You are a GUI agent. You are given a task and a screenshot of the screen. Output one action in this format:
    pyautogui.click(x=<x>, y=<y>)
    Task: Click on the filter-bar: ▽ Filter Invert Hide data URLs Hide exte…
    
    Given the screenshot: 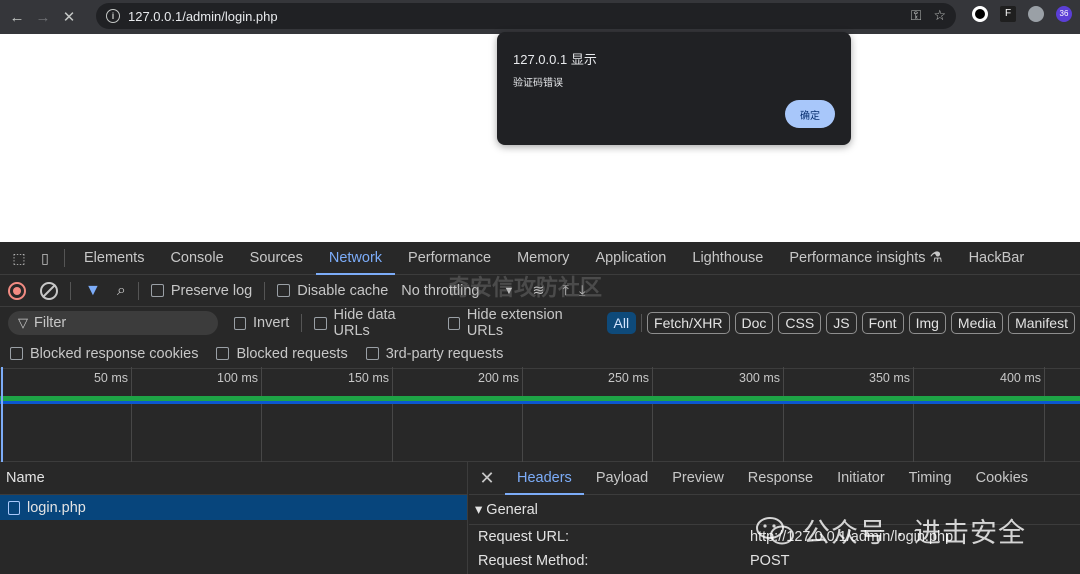 What is the action you would take?
    pyautogui.click(x=540, y=323)
    